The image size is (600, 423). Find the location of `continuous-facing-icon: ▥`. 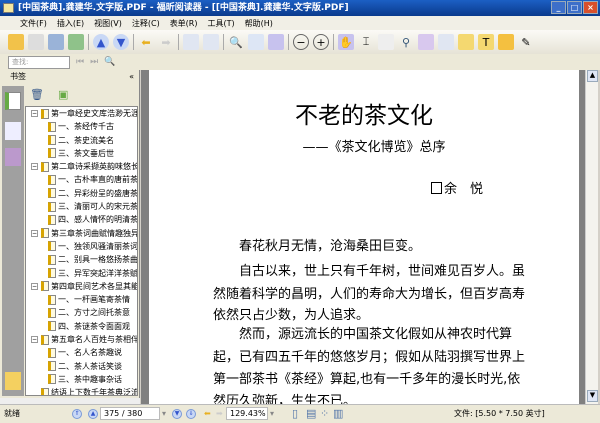

continuous-facing-icon: ▥ is located at coordinates (338, 413).